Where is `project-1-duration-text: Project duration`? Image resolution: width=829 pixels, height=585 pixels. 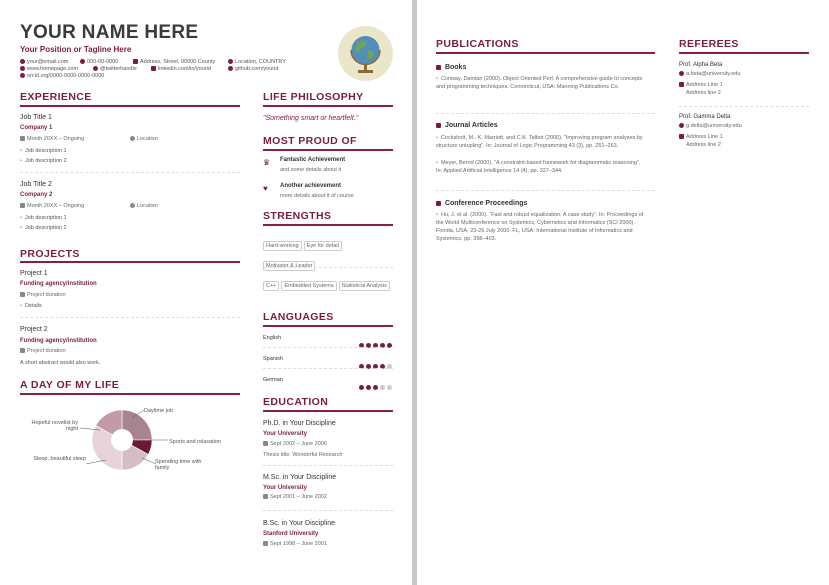
project-1-duration-text: Project duration is located at coordinates (46, 295).